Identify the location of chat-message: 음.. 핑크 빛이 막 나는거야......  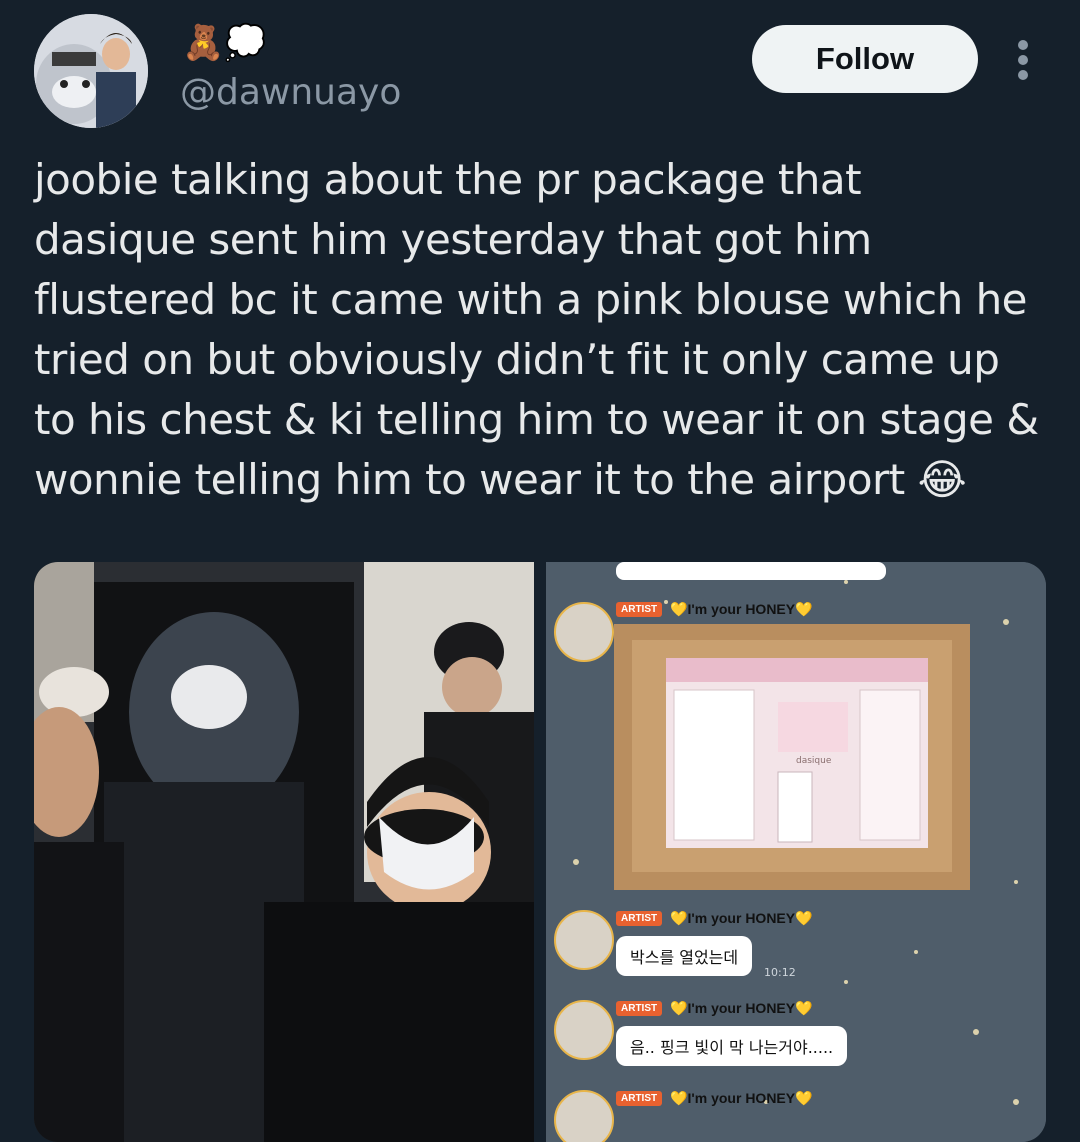
(732, 1046).